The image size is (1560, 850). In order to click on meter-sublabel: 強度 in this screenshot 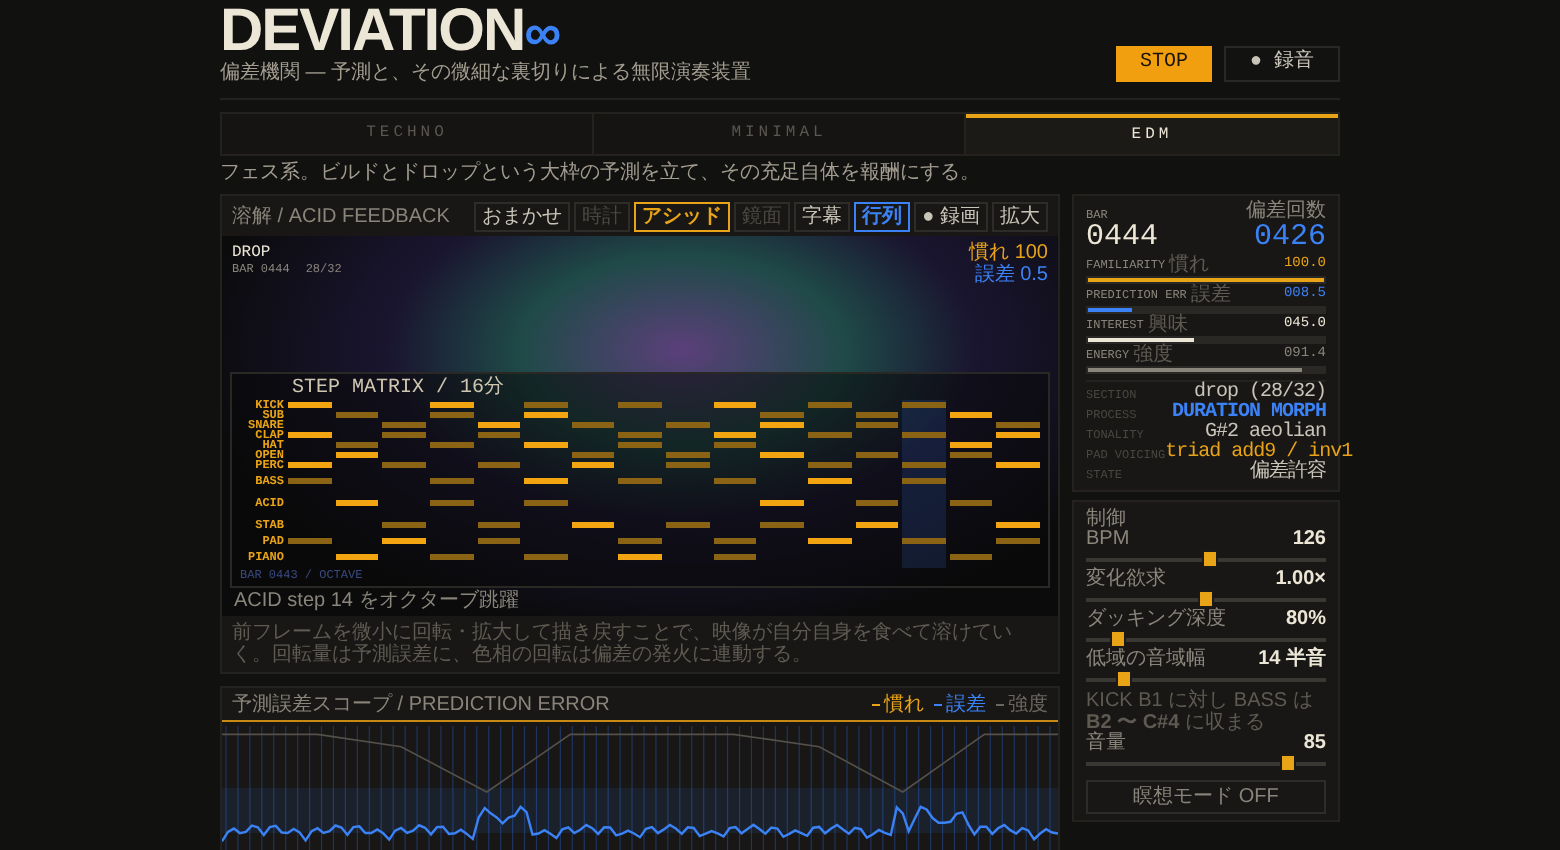, I will do `click(1153, 355)`.